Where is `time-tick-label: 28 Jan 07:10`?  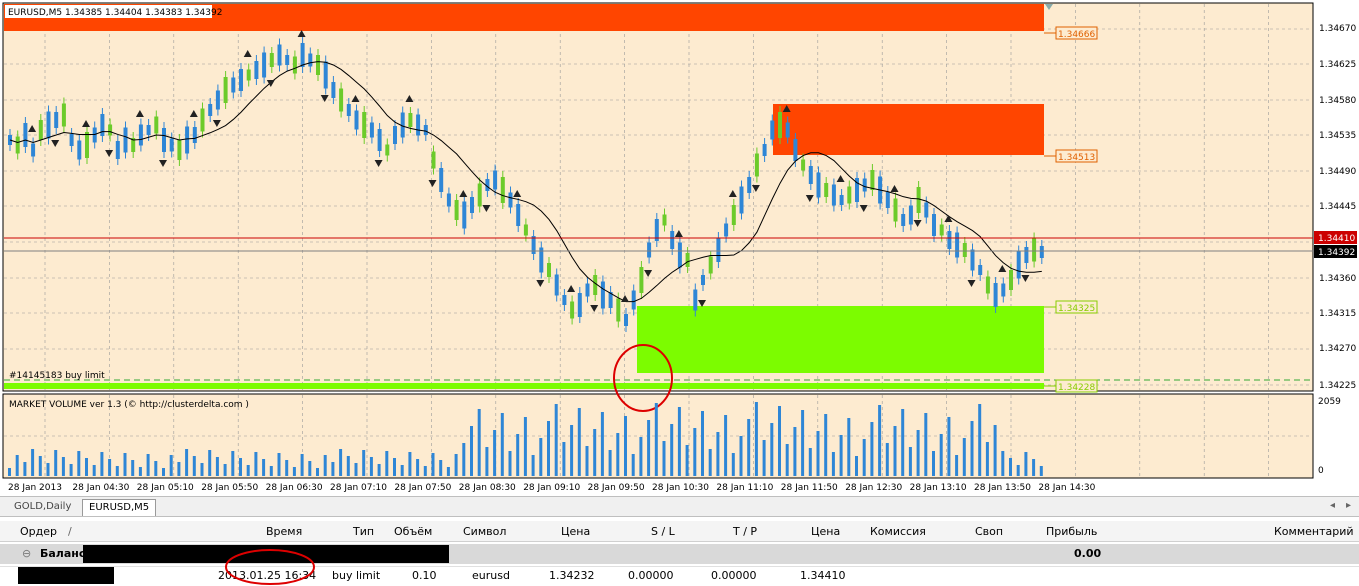 time-tick-label: 28 Jan 07:10 is located at coordinates (358, 488).